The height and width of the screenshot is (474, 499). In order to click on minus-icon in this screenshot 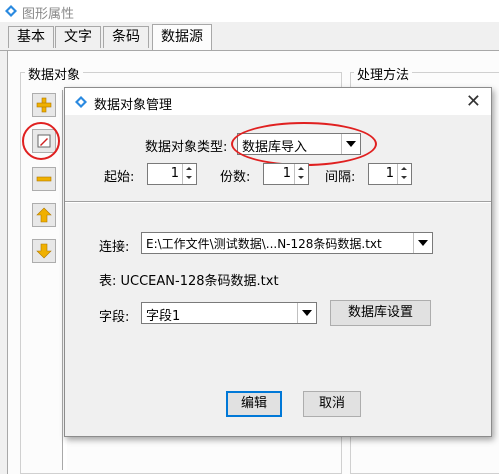, I will do `click(44, 179)`.